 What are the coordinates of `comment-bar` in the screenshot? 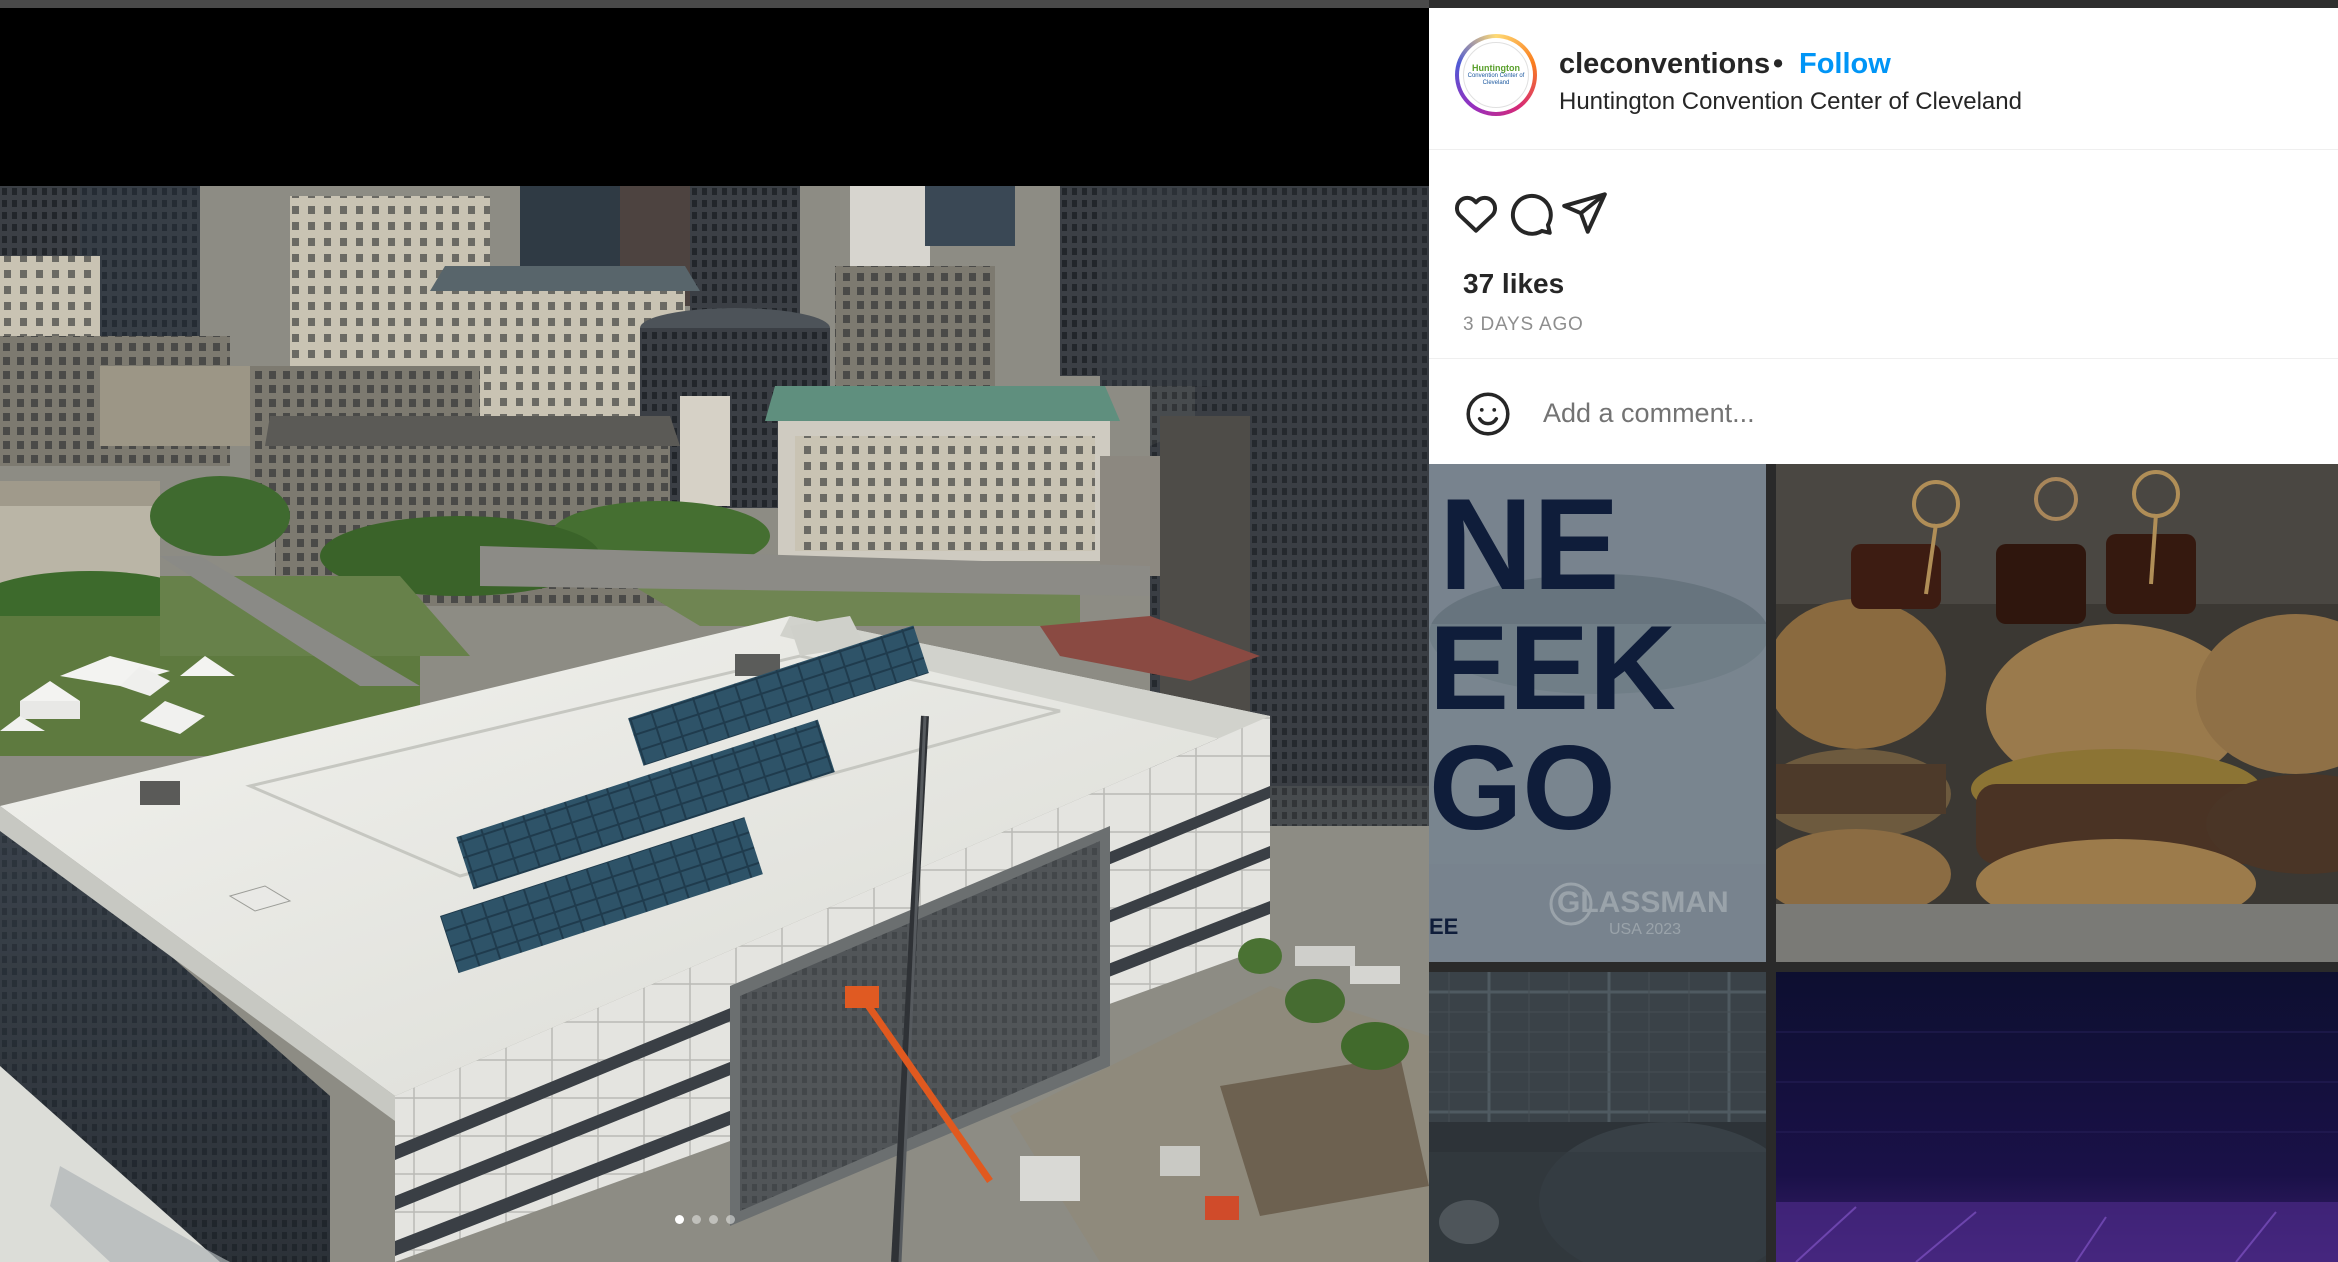 It's located at (1883, 411).